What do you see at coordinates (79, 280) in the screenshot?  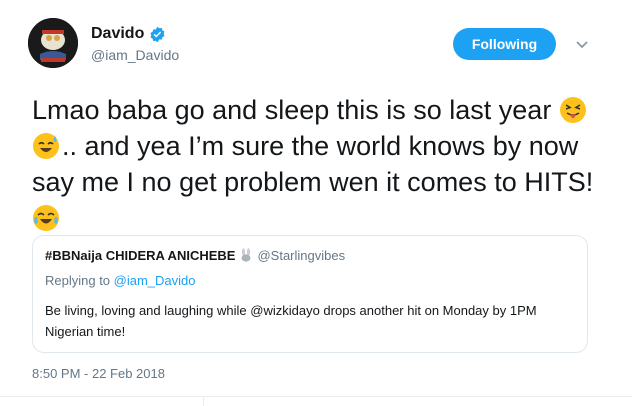 I see `replying-to-prefix: Replying to` at bounding box center [79, 280].